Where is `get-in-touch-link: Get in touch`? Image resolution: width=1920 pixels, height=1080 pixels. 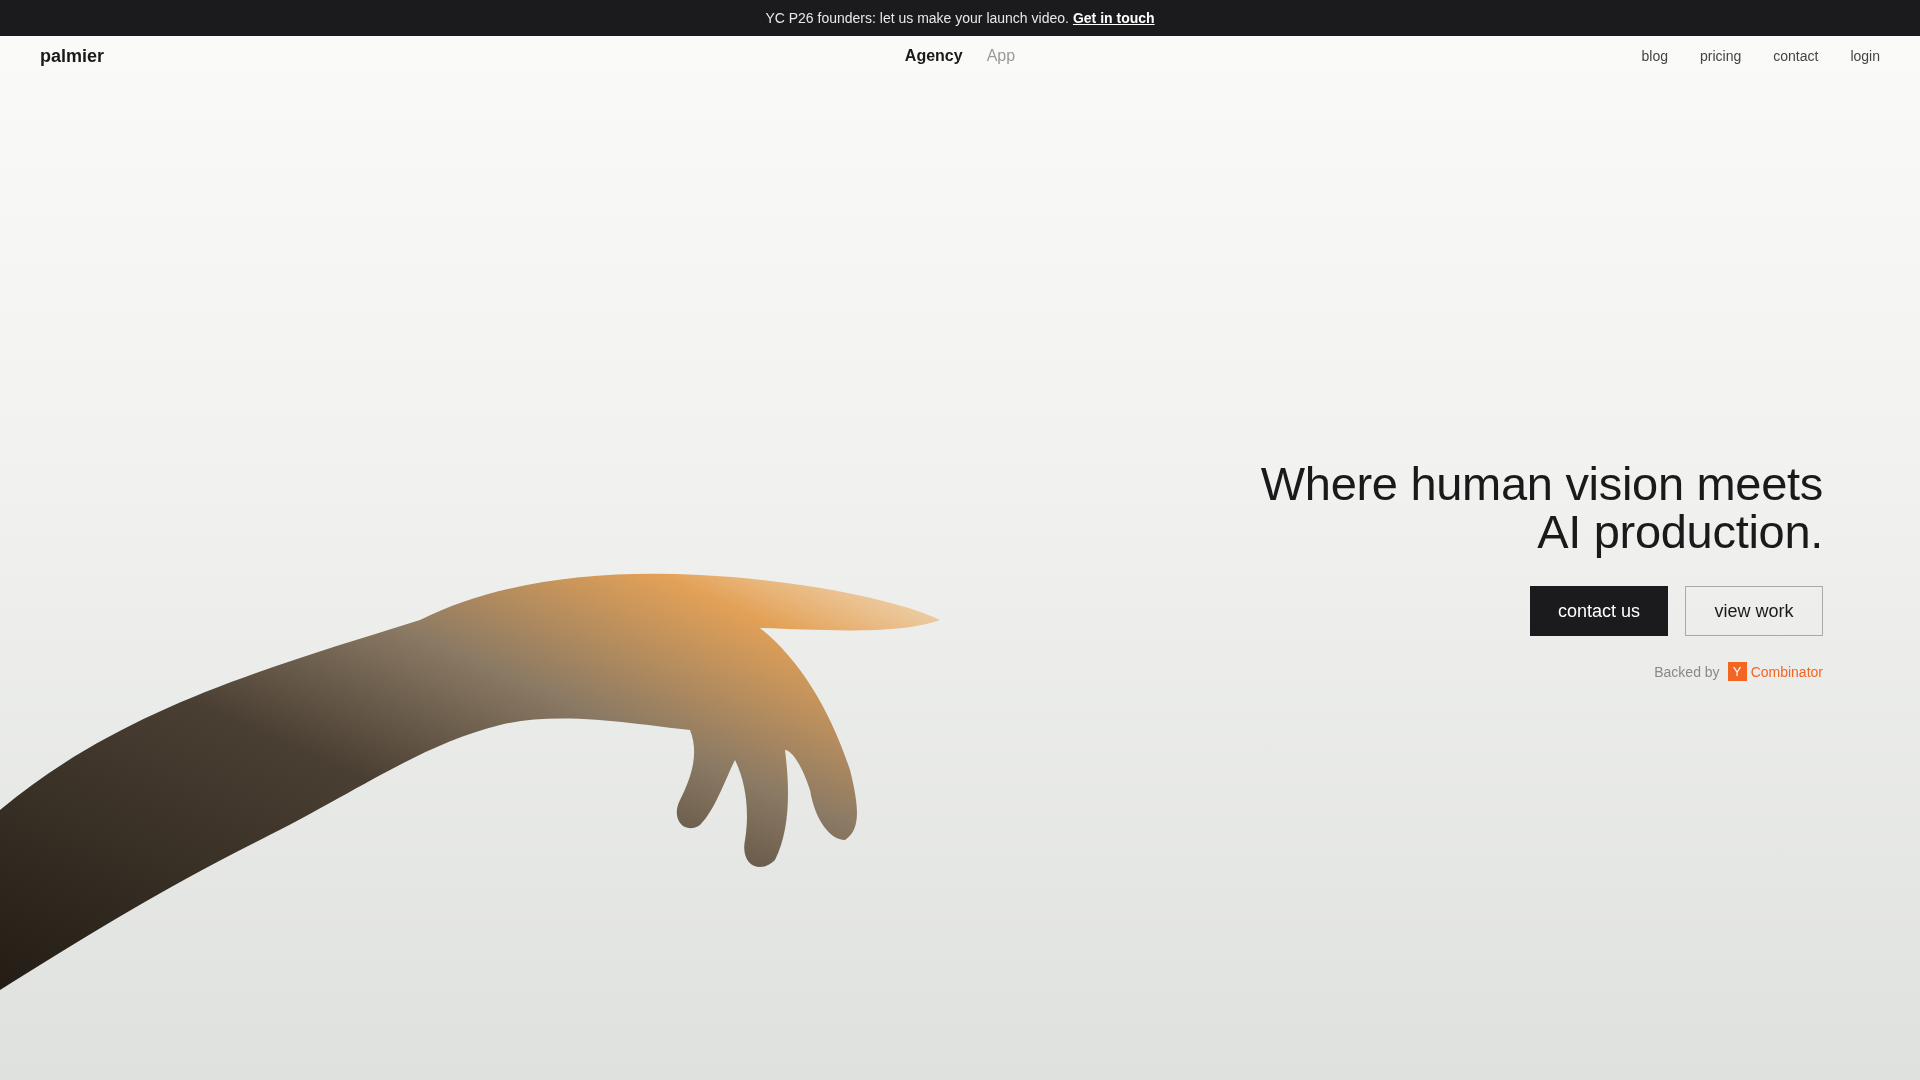 get-in-touch-link: Get in touch is located at coordinates (1113, 18).